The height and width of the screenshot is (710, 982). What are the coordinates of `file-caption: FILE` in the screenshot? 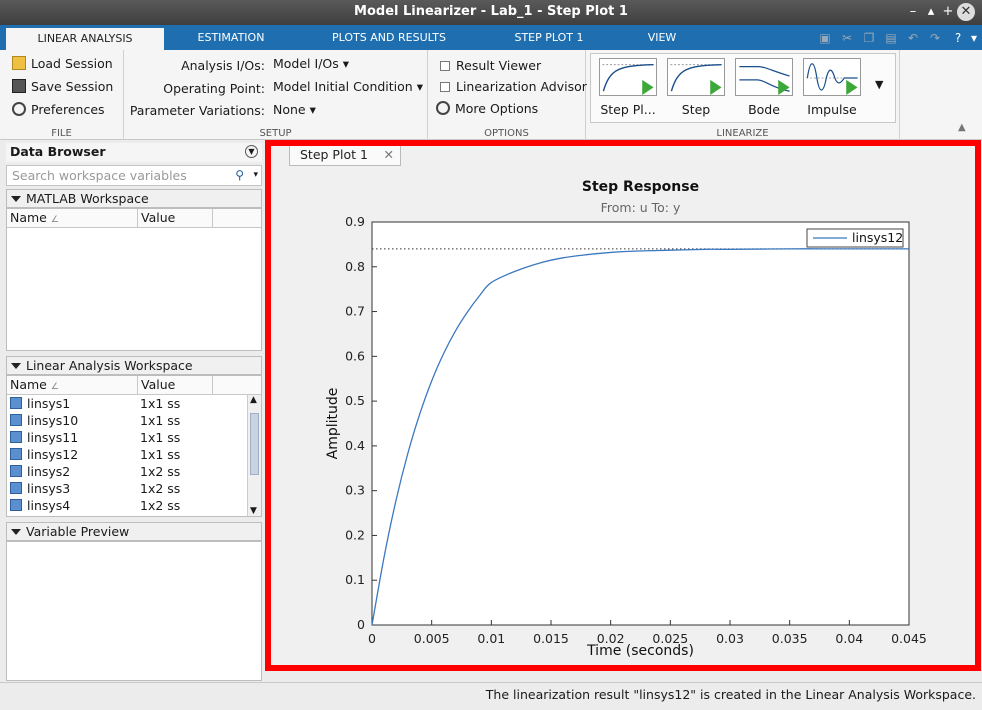 It's located at (61, 133).